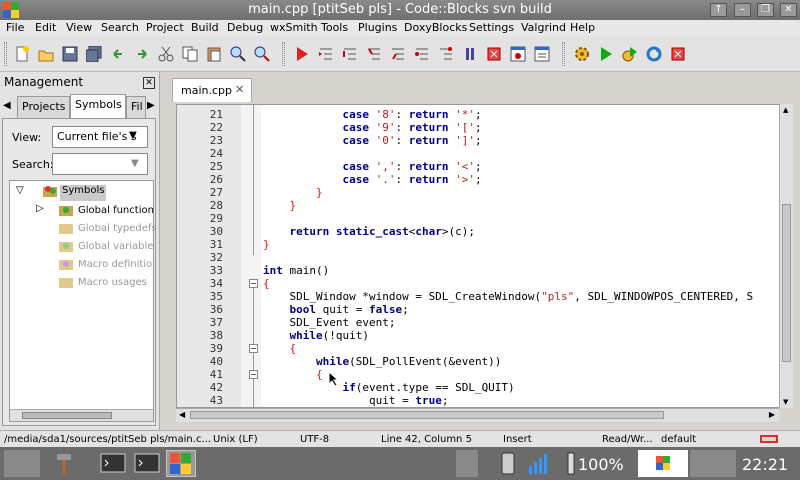 The height and width of the screenshot is (480, 800). What do you see at coordinates (262, 54) in the screenshot?
I see `replace-icon` at bounding box center [262, 54].